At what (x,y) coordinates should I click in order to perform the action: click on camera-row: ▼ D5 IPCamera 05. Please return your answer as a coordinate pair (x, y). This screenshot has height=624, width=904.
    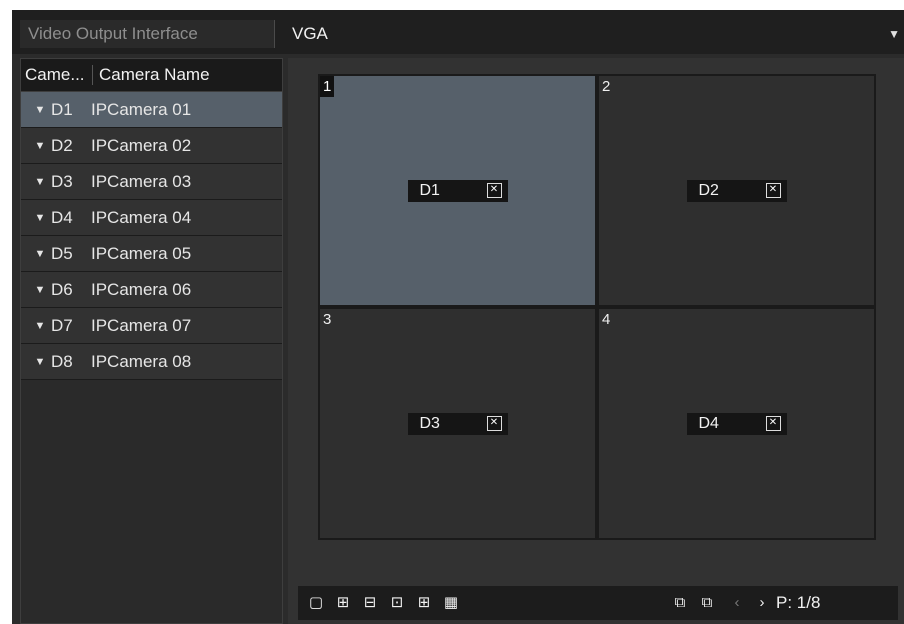
    Looking at the image, I should click on (151, 254).